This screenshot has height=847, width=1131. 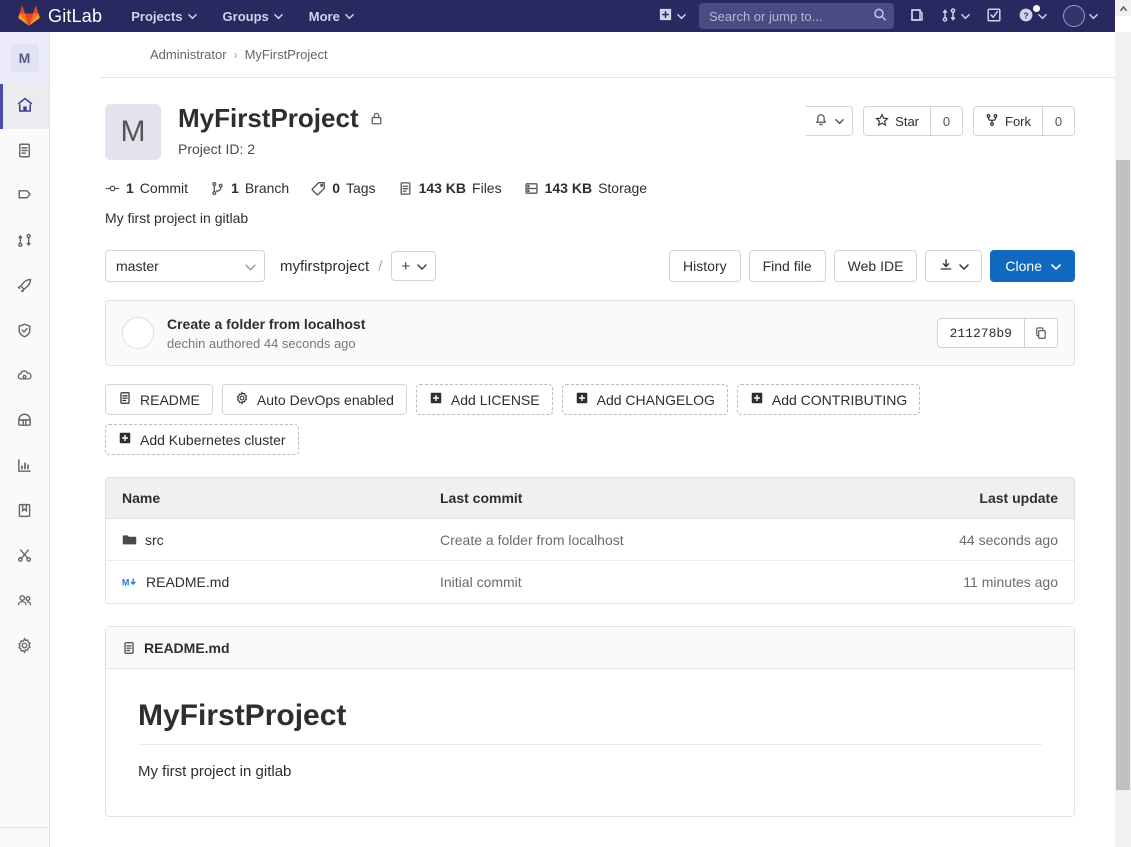 I want to click on search-input, so click(x=796, y=16).